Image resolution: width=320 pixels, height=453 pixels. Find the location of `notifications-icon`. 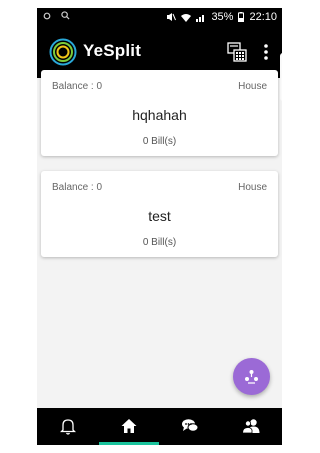

notifications-icon is located at coordinates (67, 427).